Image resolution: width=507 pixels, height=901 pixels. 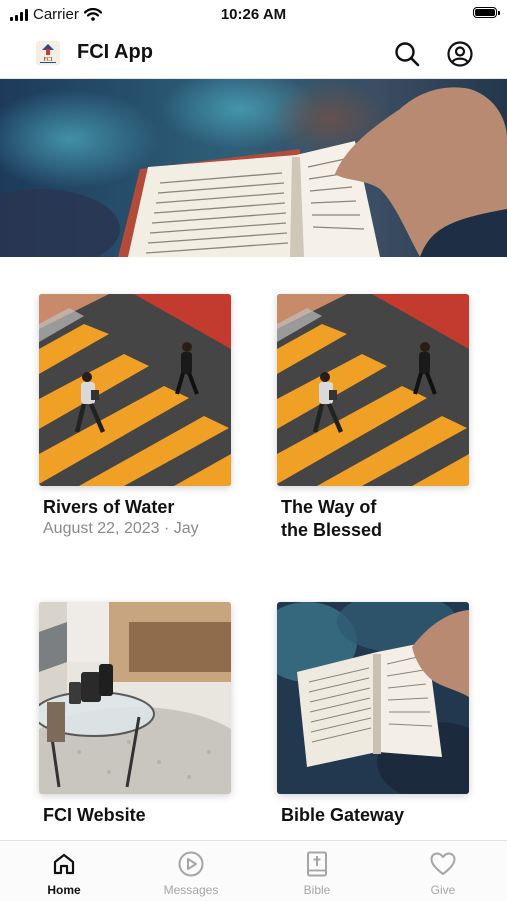 I want to click on tab-messages: Messages, so click(x=191, y=871).